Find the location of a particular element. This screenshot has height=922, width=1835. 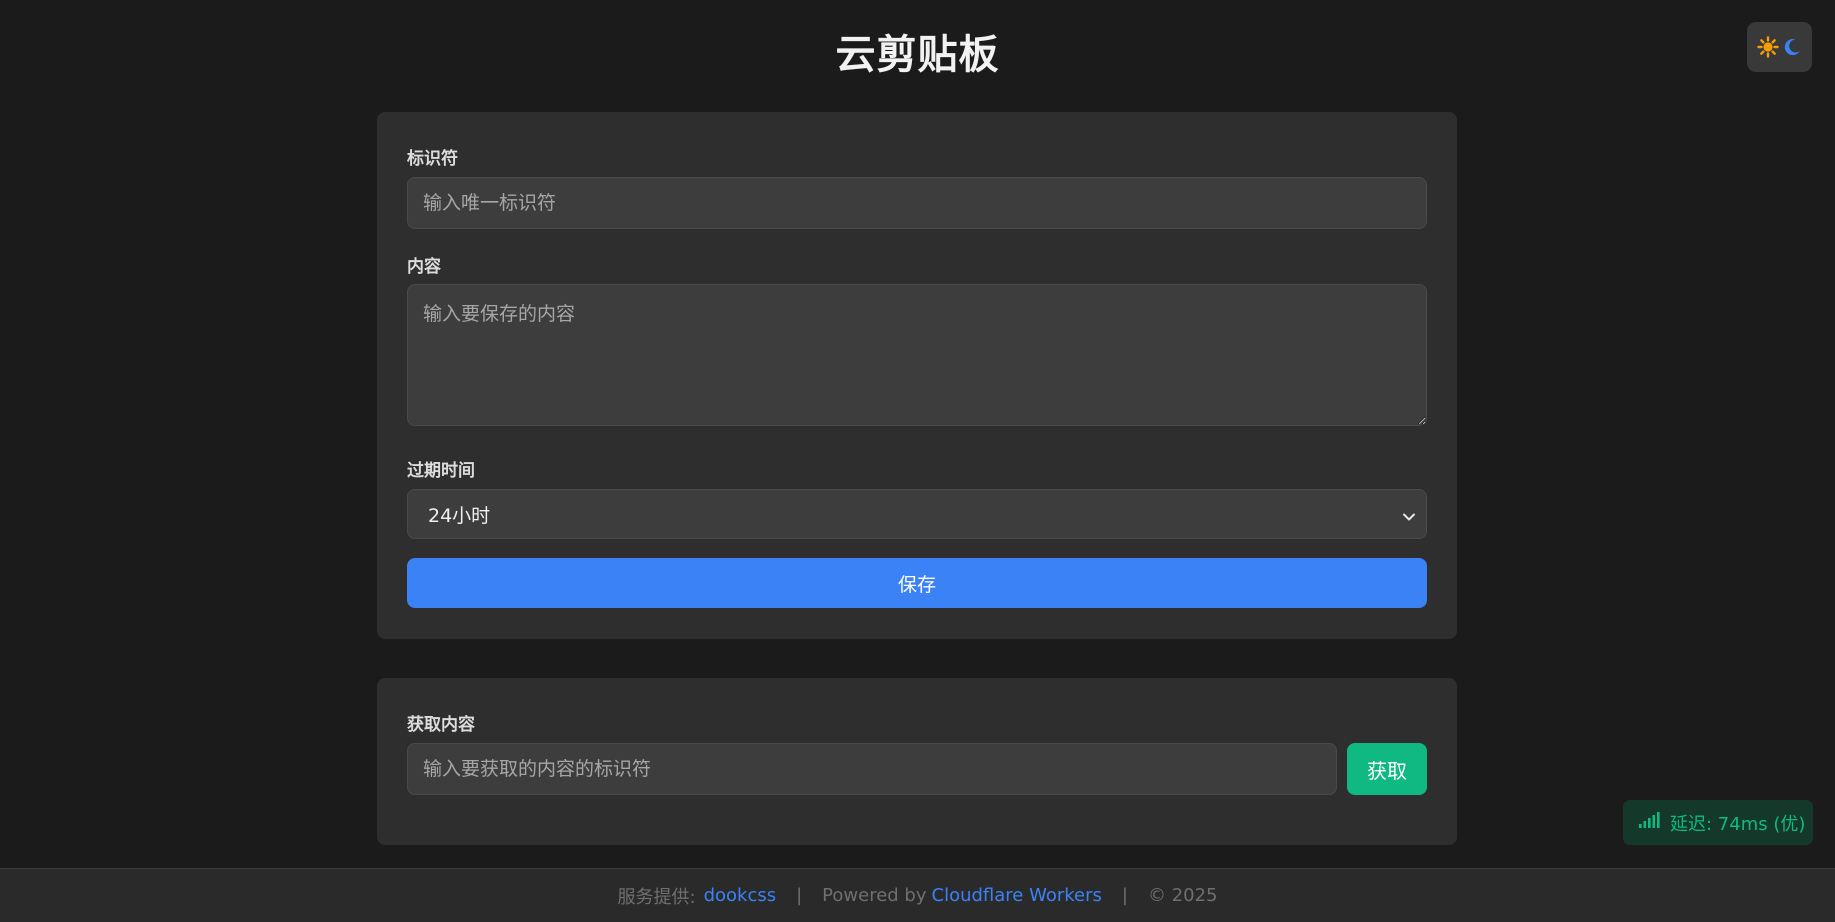

signal-icon is located at coordinates (1649, 822).